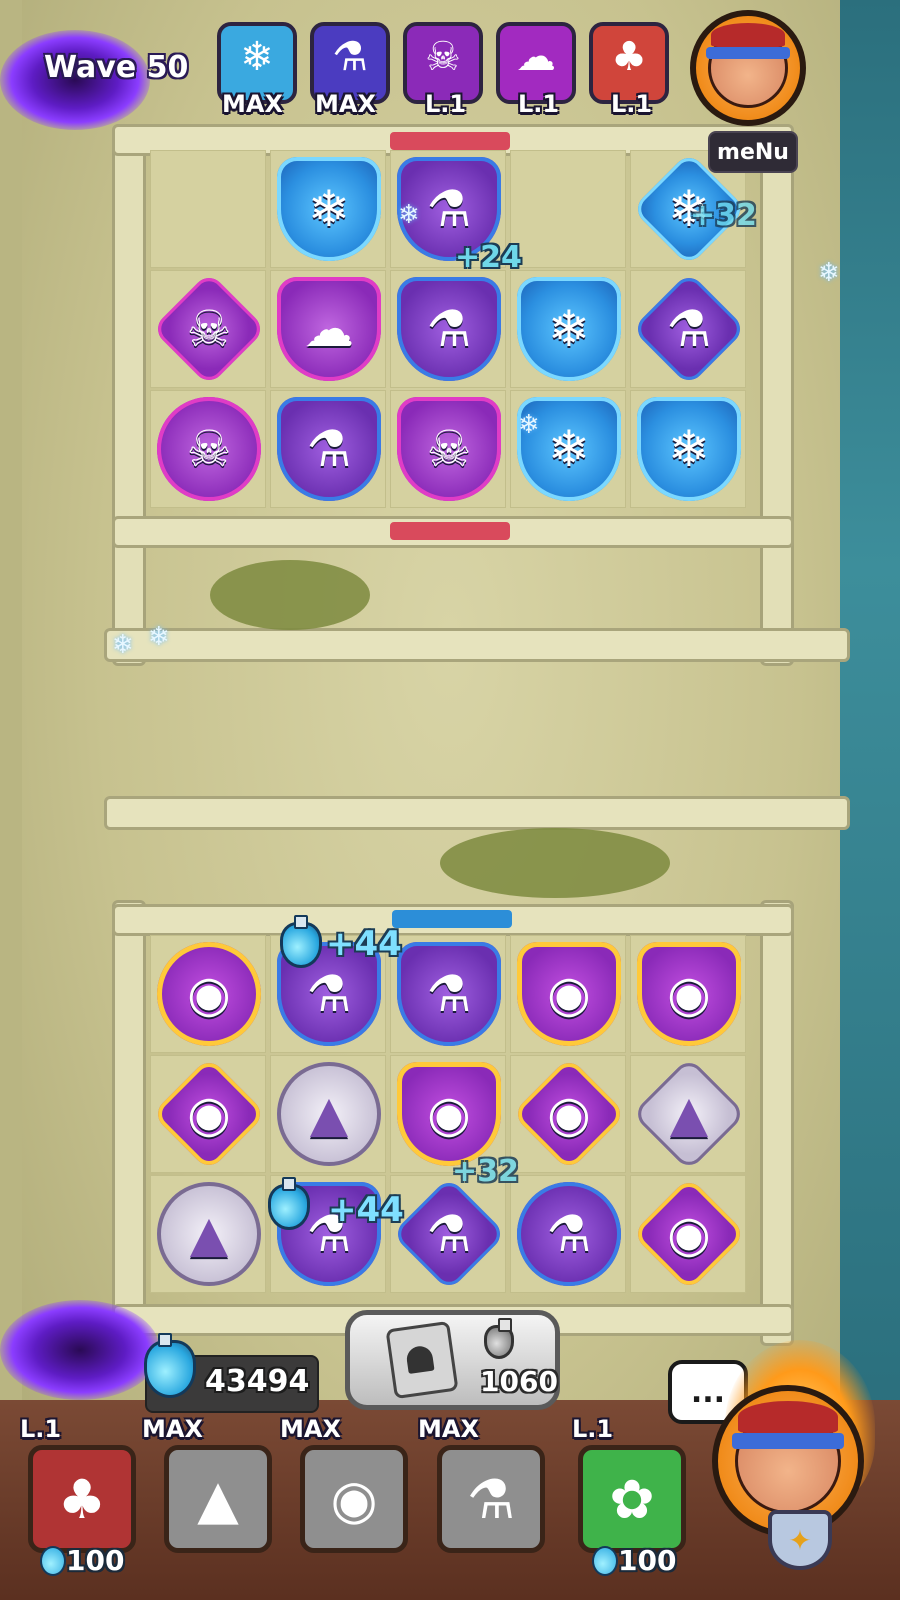  What do you see at coordinates (257, 57) in the screenshot?
I see `ice-blade-unit-icon: ❄` at bounding box center [257, 57].